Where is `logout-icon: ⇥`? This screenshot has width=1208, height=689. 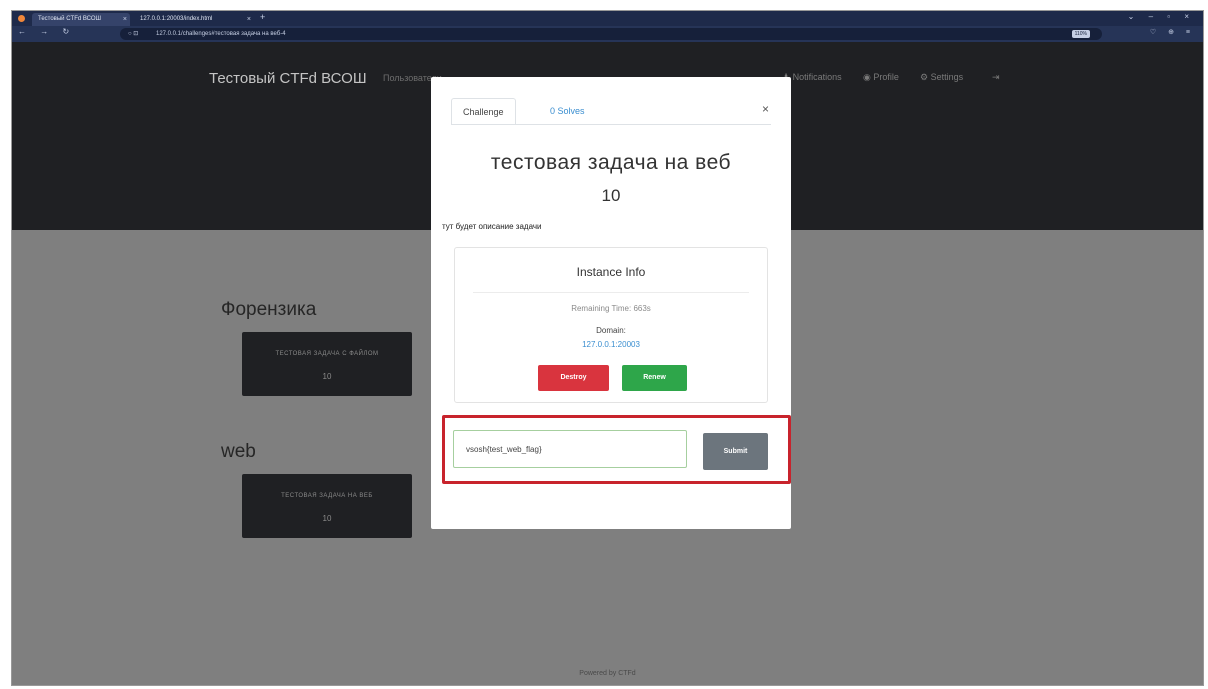
logout-icon: ⇥ is located at coordinates (996, 77).